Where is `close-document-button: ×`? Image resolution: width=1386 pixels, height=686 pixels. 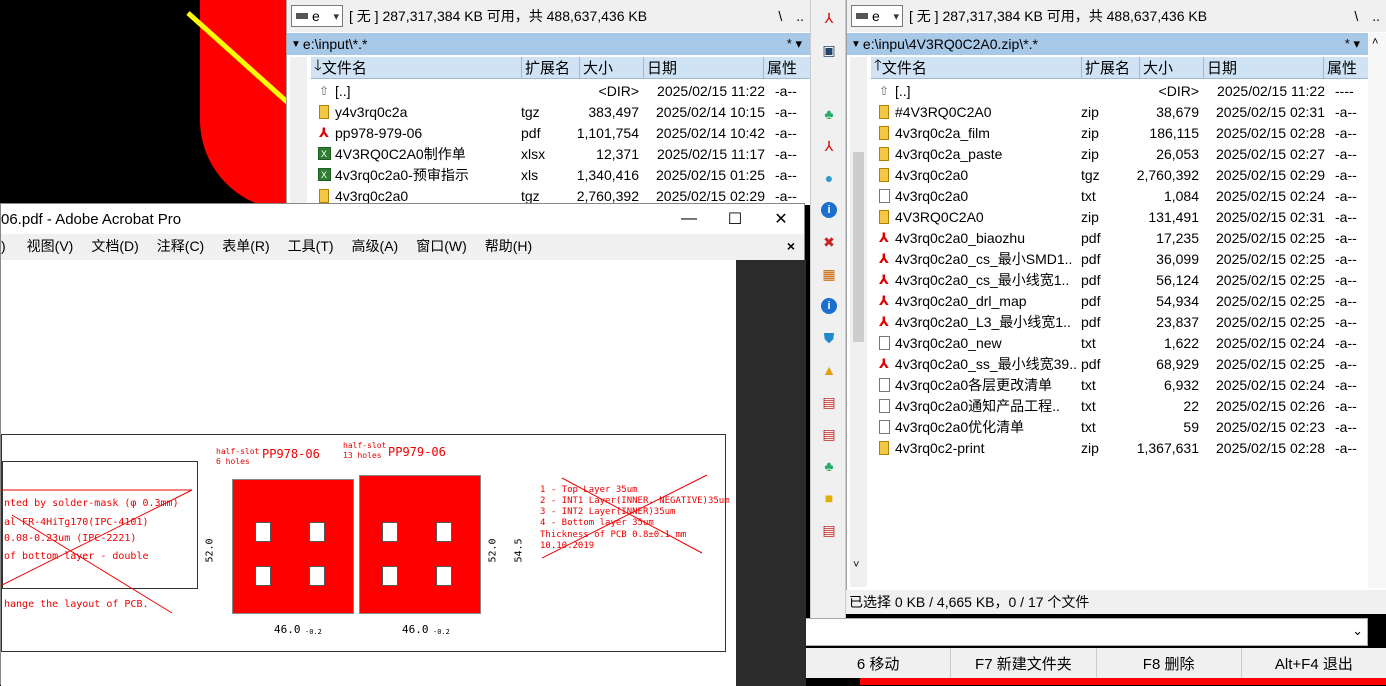 close-document-button: × is located at coordinates (791, 246).